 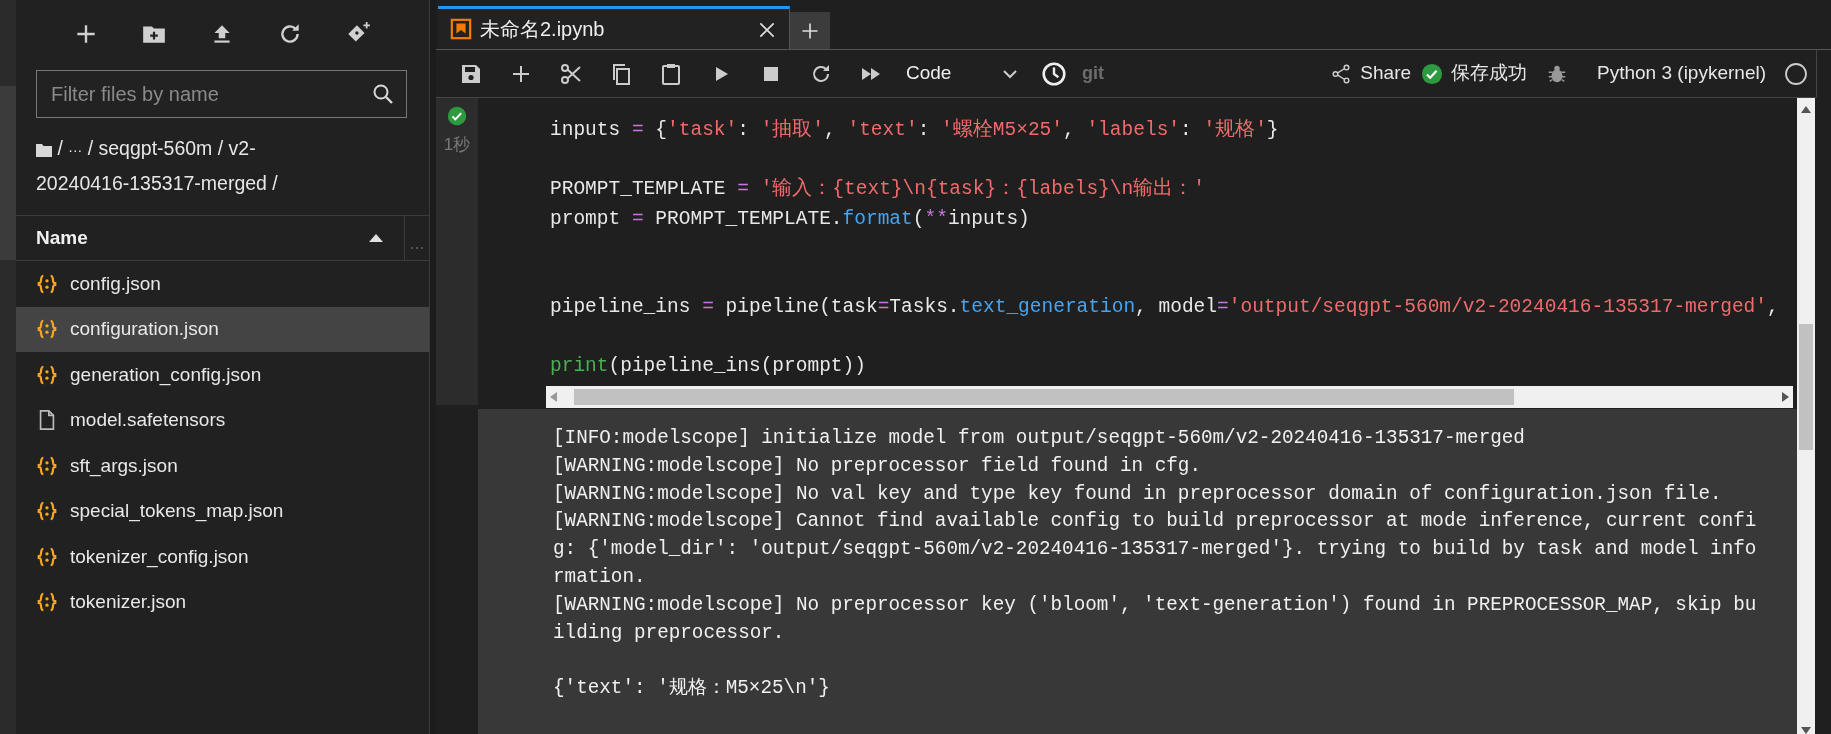 I want to click on scroll-left-icon, so click(x=554, y=396).